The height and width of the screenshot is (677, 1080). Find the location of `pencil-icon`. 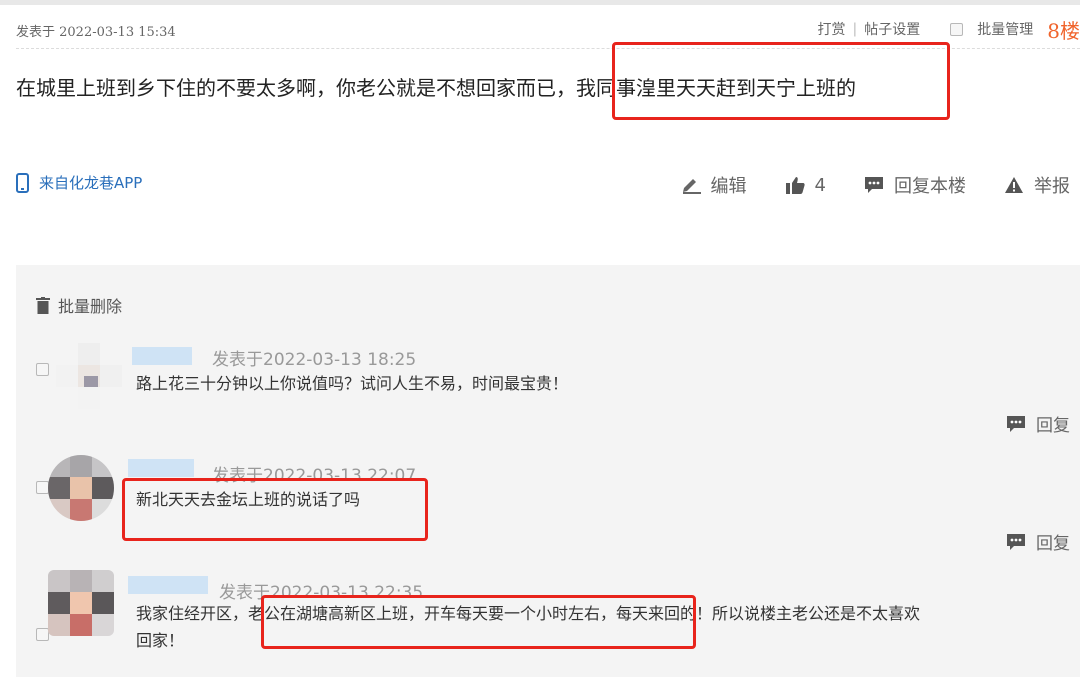

pencil-icon is located at coordinates (691, 186).